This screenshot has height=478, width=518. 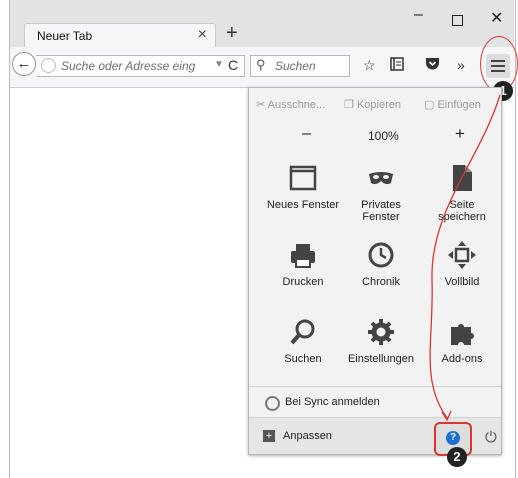 I want to click on settings-button: Einstellungen, so click(x=381, y=341).